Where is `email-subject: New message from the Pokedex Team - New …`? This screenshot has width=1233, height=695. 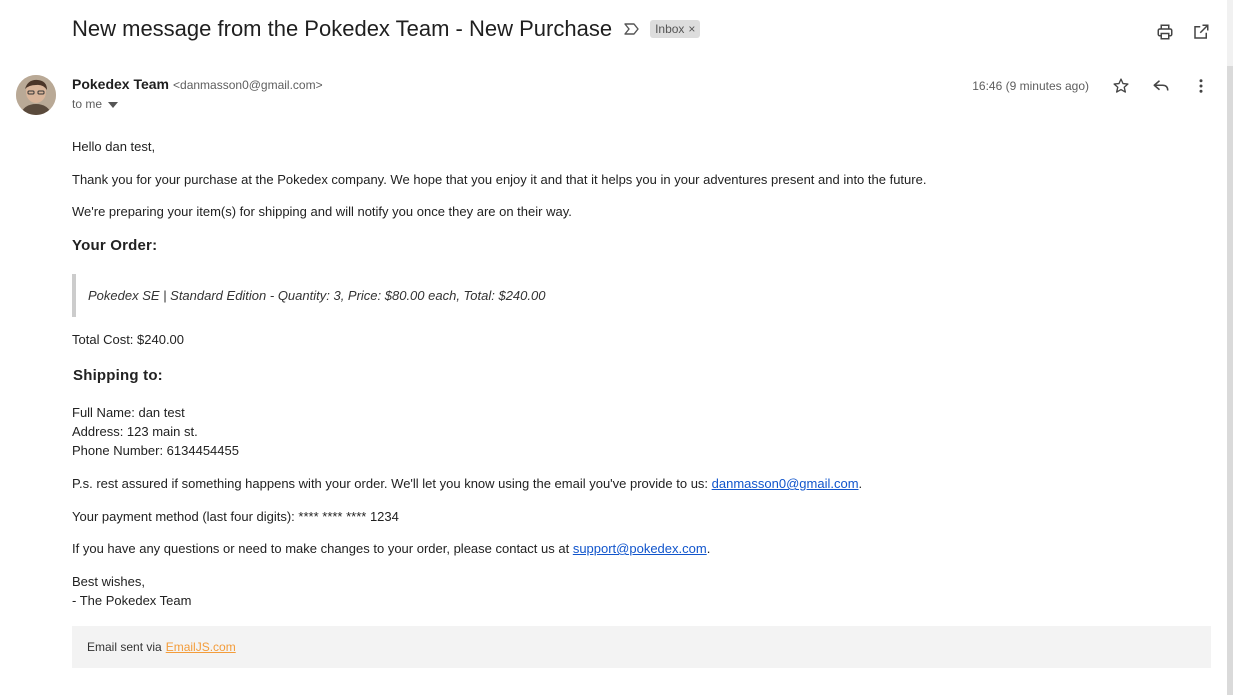 email-subject: New message from the Pokedex Team - New … is located at coordinates (342, 28).